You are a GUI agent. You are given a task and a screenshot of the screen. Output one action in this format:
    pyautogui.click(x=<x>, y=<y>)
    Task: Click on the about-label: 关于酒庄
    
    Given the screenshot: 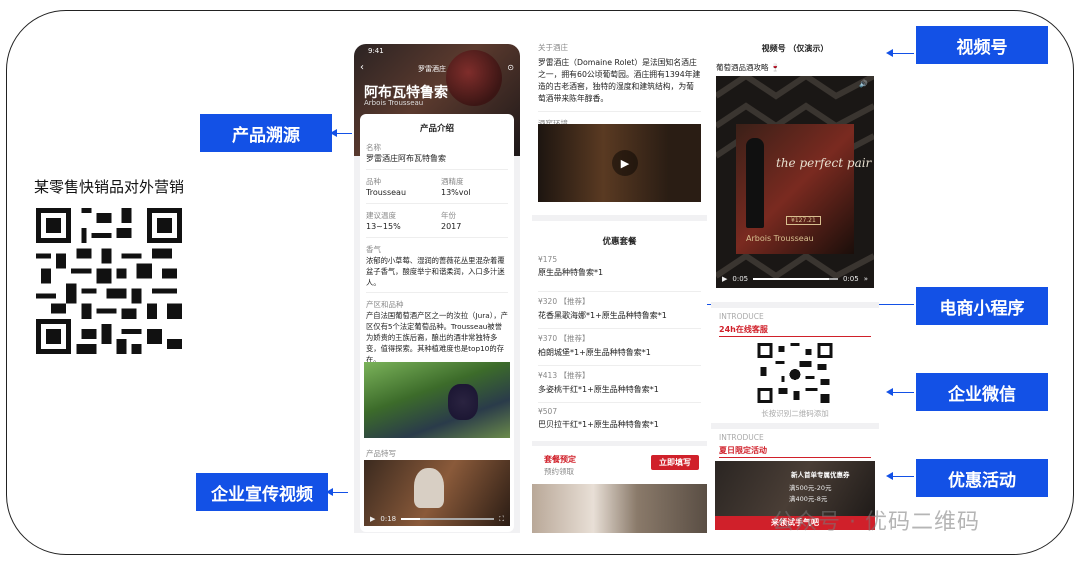 What is the action you would take?
    pyautogui.click(x=553, y=47)
    